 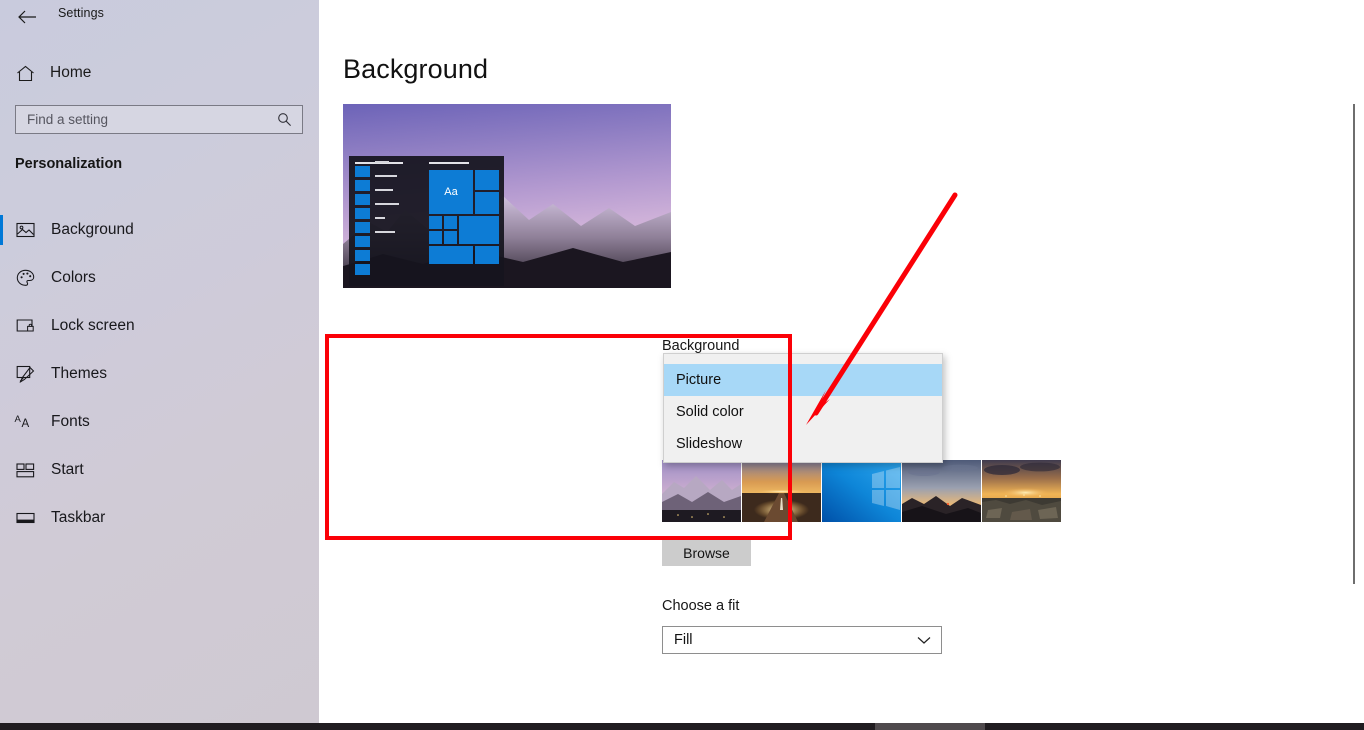 What do you see at coordinates (941, 491) in the screenshot?
I see `thumbnail-desert-mountain-dawn` at bounding box center [941, 491].